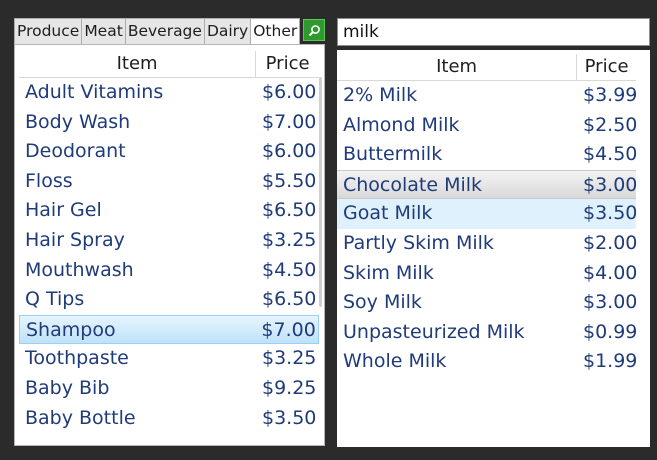 The height and width of the screenshot is (460, 657). What do you see at coordinates (401, 124) in the screenshot?
I see `item-name-cell: Almond Milk` at bounding box center [401, 124].